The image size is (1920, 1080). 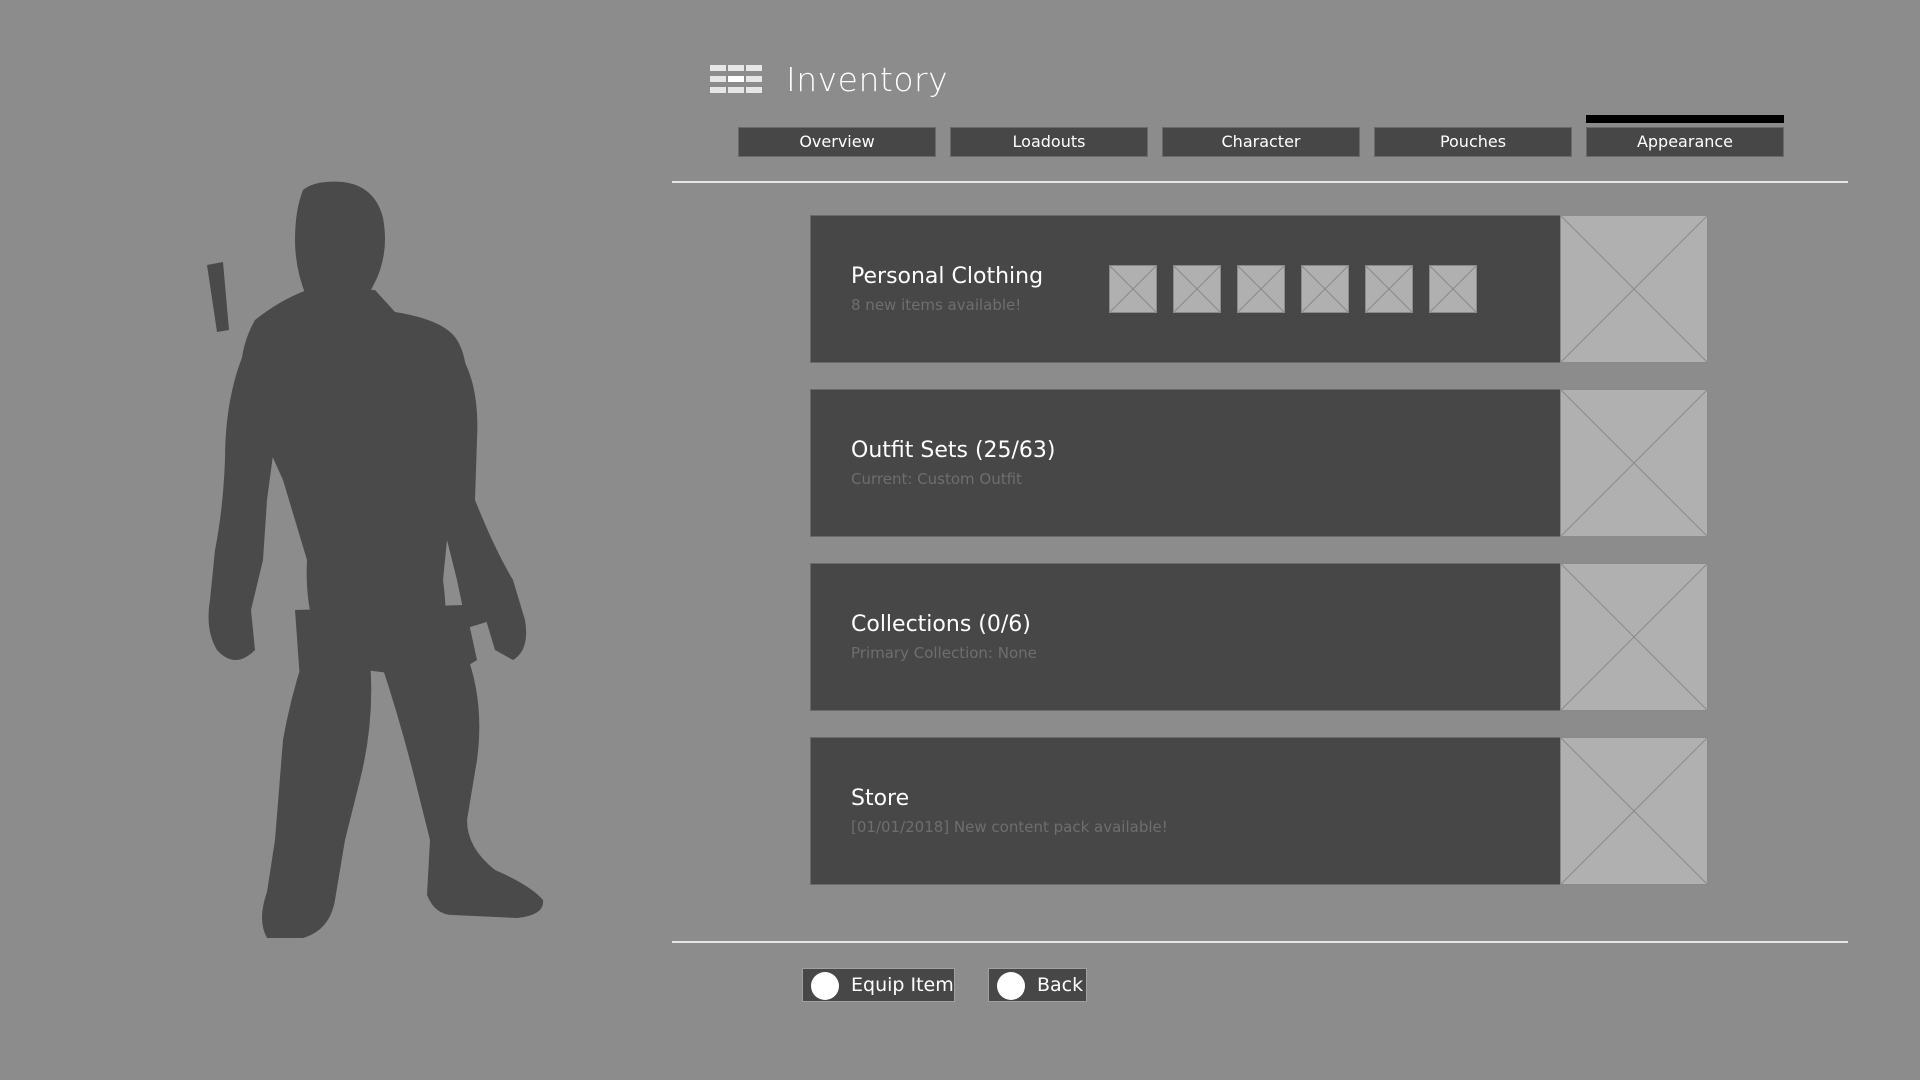 I want to click on panel-title: Personal Clothing, so click(x=947, y=276).